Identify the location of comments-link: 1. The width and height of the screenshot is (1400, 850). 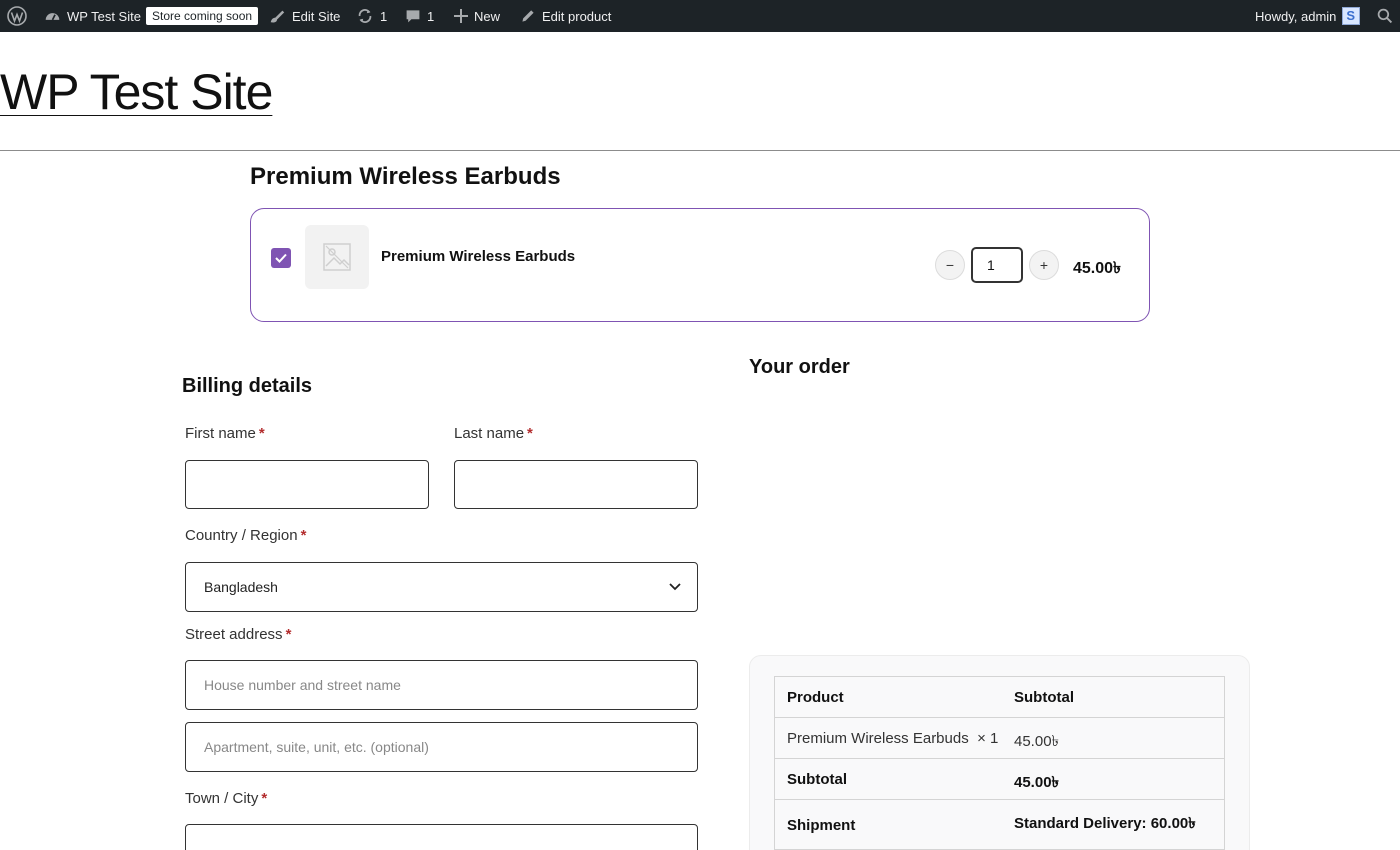
(419, 16).